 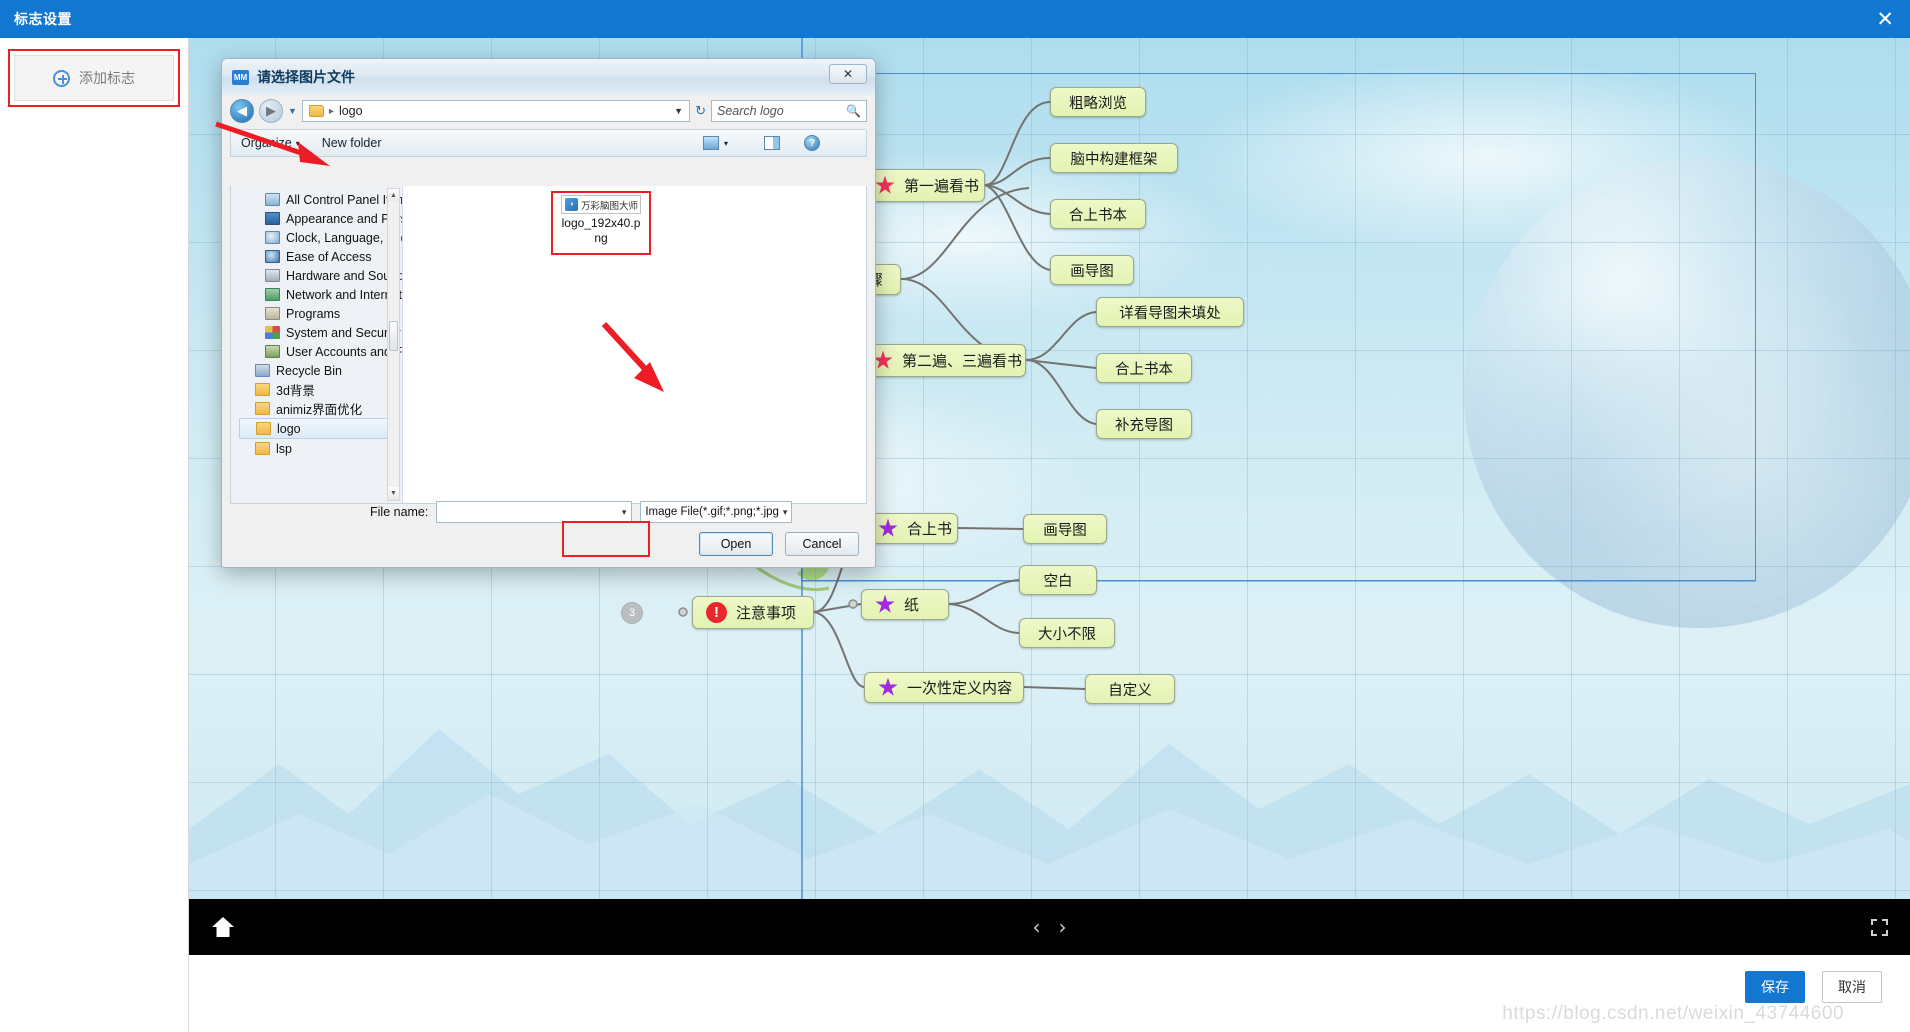 What do you see at coordinates (262, 370) in the screenshot?
I see `recycle-bin-icon` at bounding box center [262, 370].